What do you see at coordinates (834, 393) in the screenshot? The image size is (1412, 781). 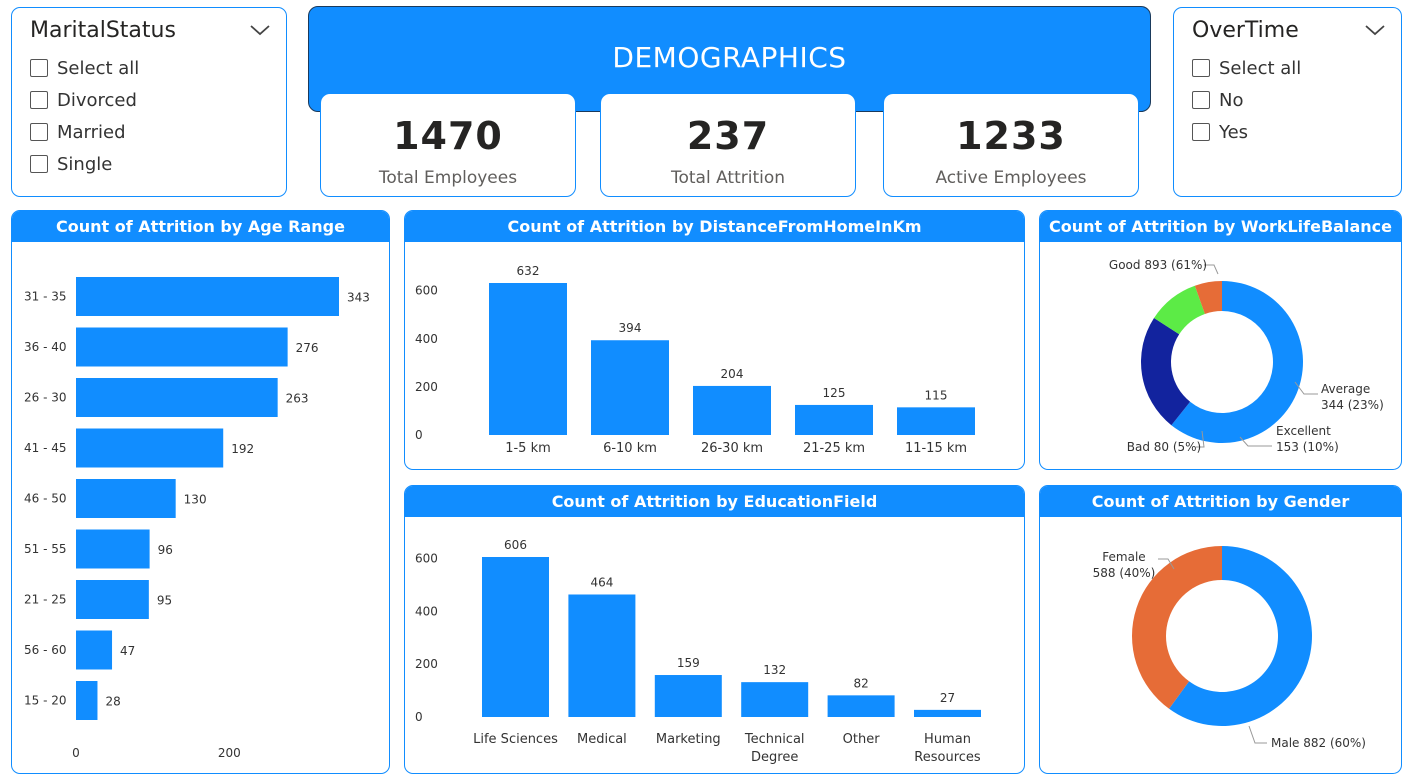 I see `data-label: 125` at bounding box center [834, 393].